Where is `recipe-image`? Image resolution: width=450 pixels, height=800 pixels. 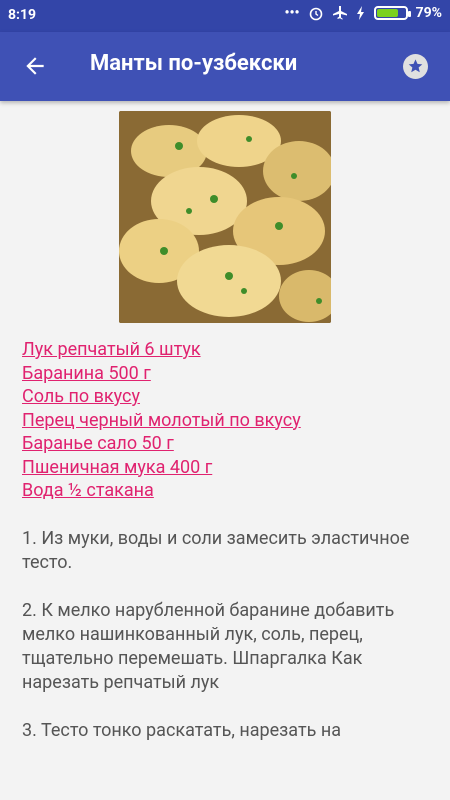 recipe-image is located at coordinates (225, 217).